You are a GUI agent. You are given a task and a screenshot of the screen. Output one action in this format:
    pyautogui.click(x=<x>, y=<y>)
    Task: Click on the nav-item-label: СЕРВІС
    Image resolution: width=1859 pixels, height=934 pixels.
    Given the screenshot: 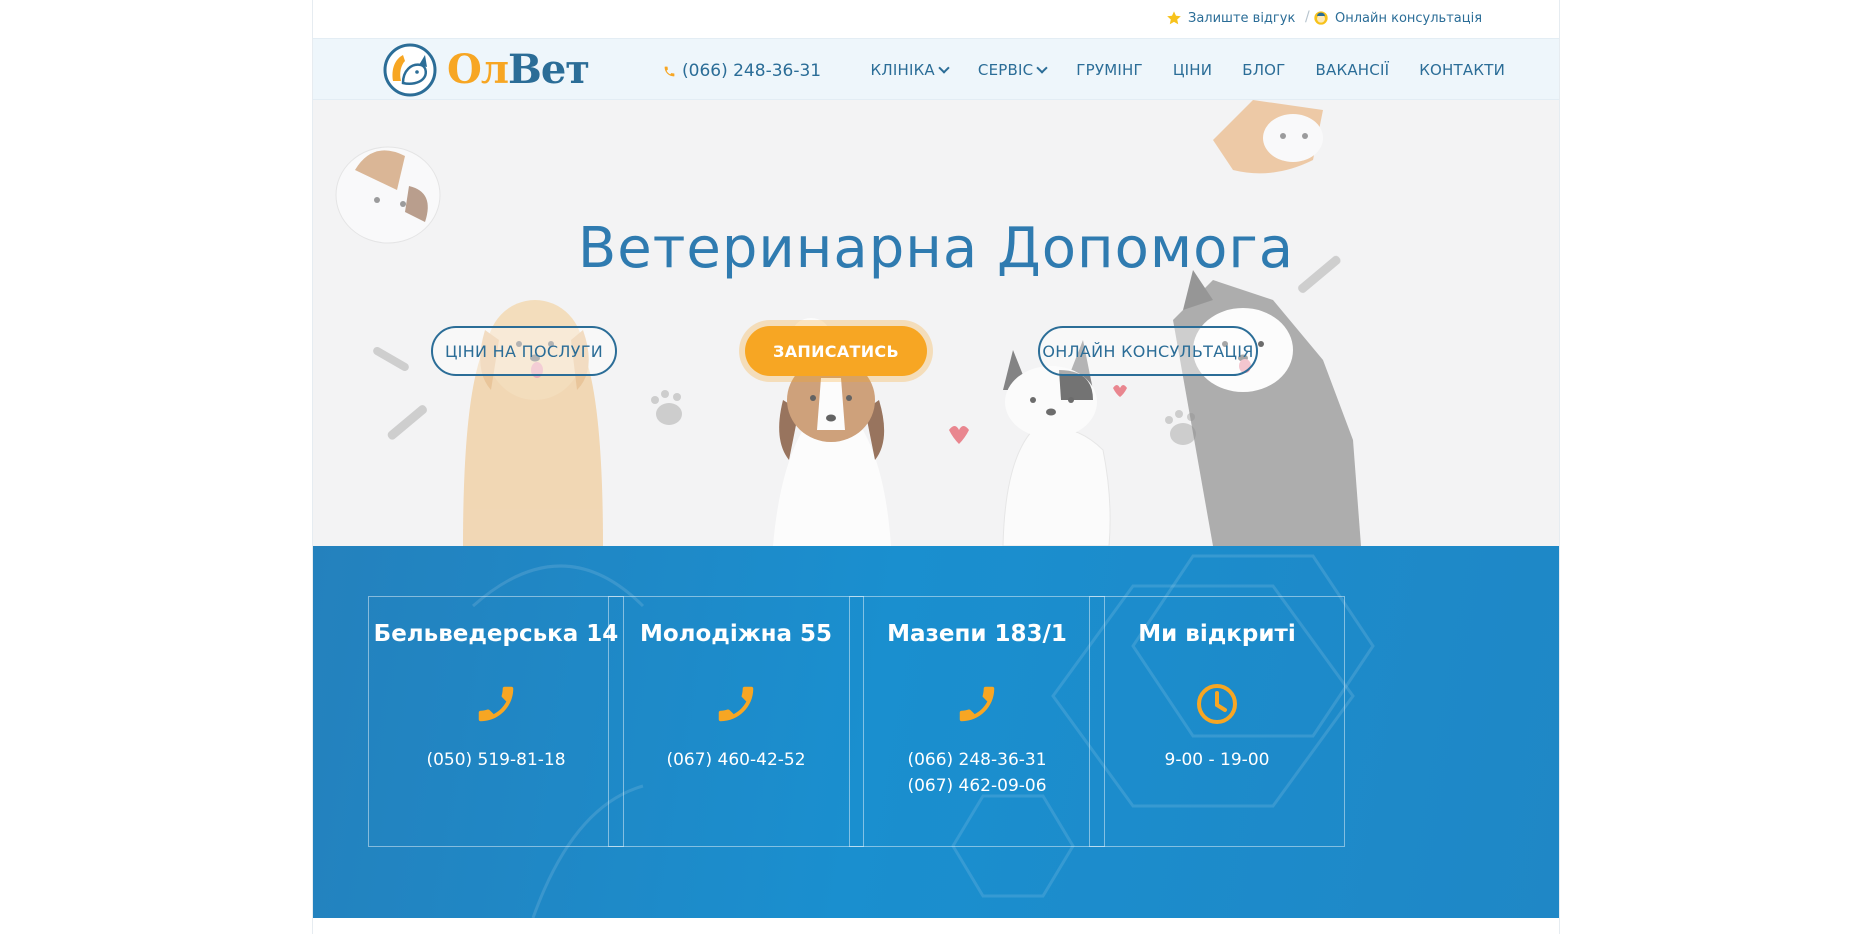 What is the action you would take?
    pyautogui.click(x=1005, y=70)
    